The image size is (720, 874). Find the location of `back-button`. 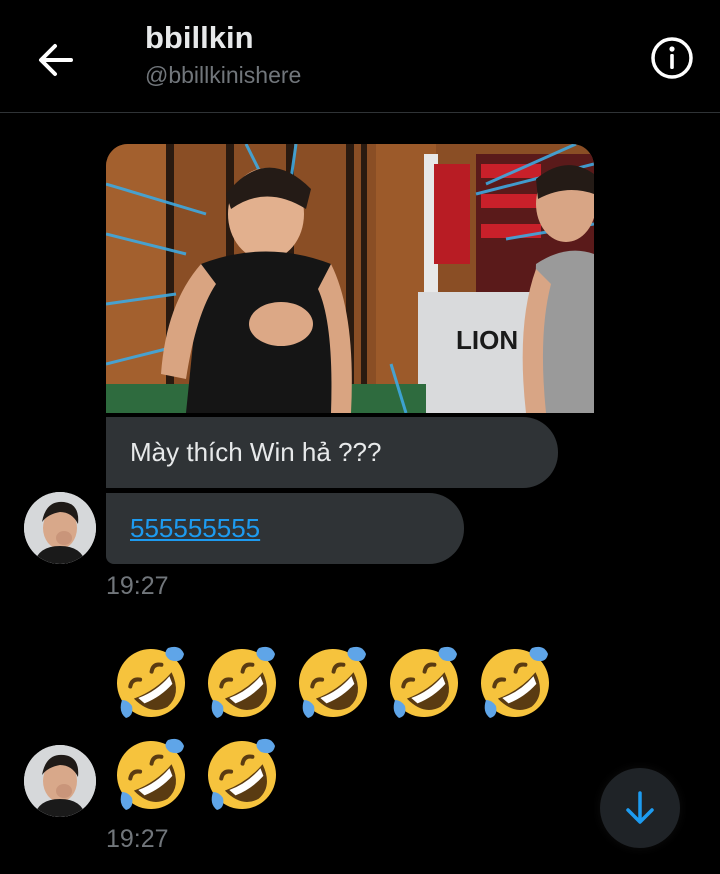

back-button is located at coordinates (56, 60).